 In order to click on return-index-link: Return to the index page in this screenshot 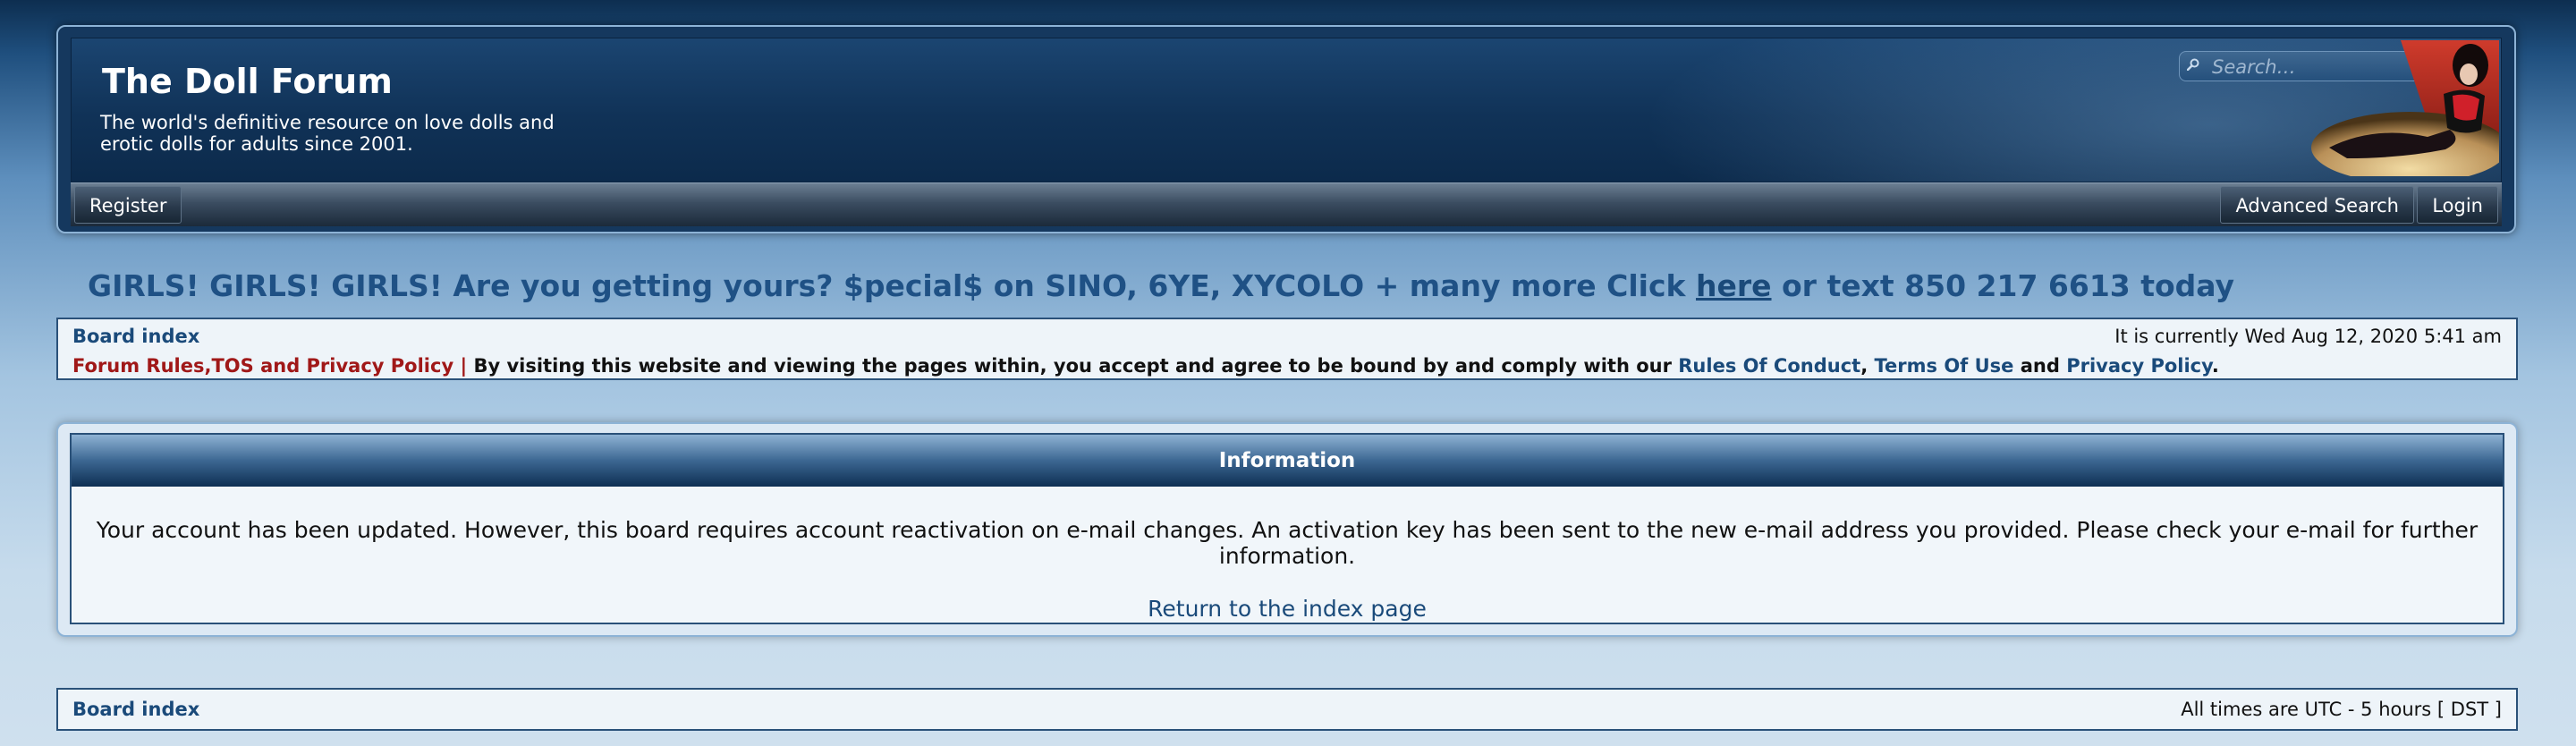, I will do `click(1287, 609)`.